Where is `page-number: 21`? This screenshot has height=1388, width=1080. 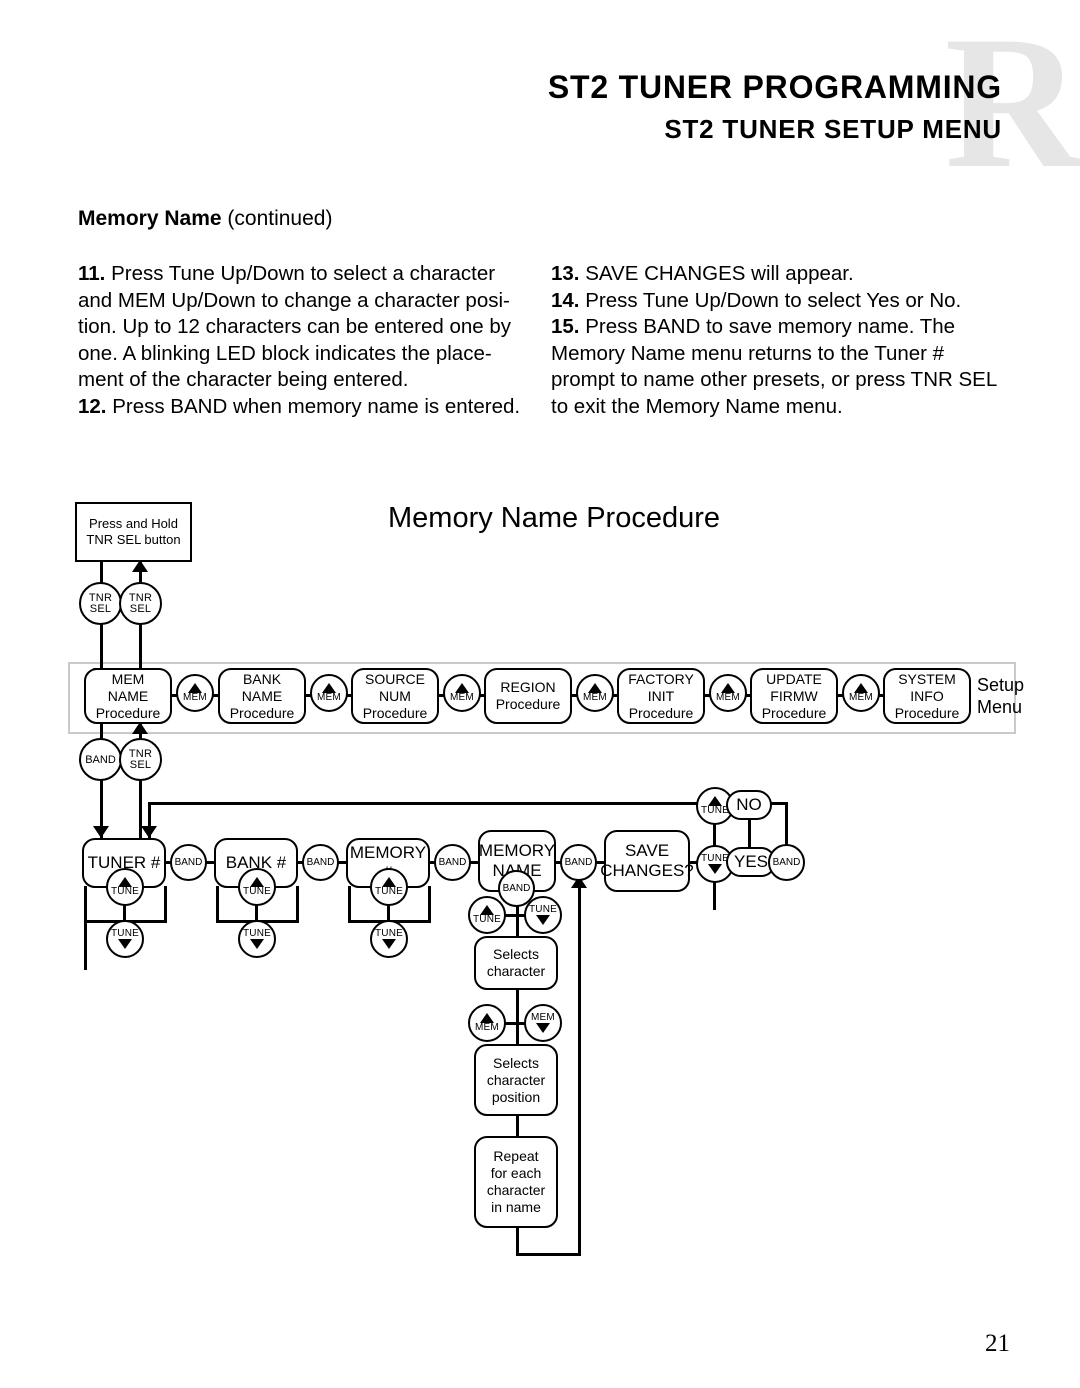 page-number: 21 is located at coordinates (997, 1343).